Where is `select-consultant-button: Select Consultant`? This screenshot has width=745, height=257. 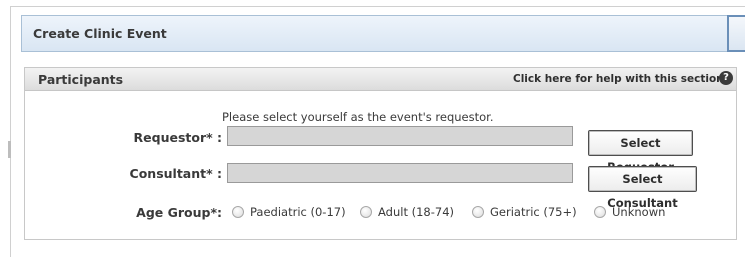
select-consultant-button: Select Consultant is located at coordinates (642, 188).